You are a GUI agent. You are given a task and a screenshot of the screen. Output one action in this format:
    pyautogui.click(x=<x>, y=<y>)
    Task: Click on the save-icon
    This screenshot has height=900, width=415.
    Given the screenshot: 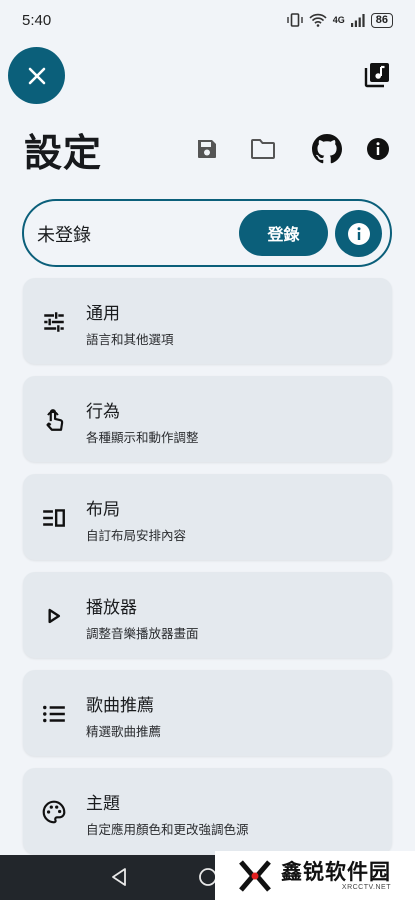 What is the action you would take?
    pyautogui.click(x=207, y=149)
    